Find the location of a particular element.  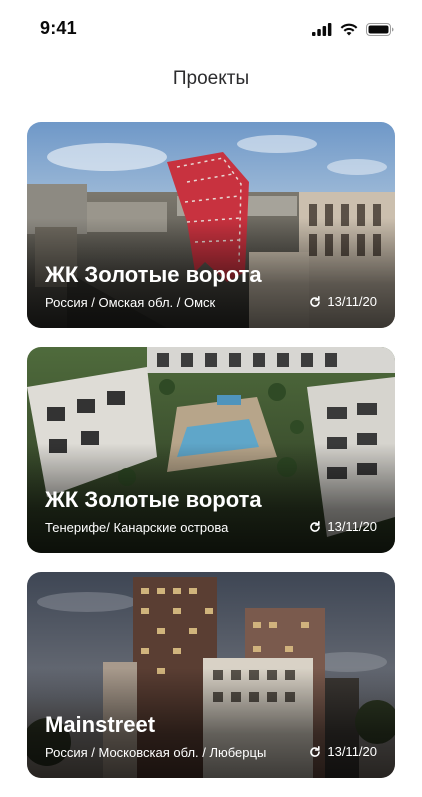

project-location: Тенерифе/ Канарские острова is located at coordinates (137, 527).